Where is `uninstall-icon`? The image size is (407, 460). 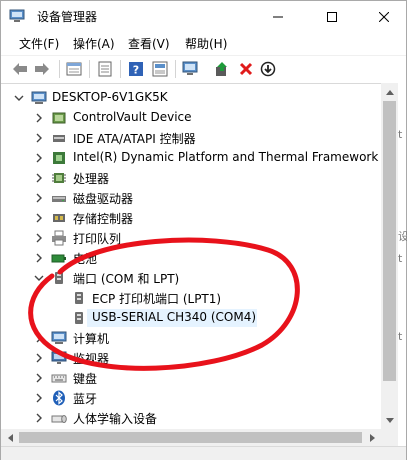 uninstall-icon is located at coordinates (246, 69).